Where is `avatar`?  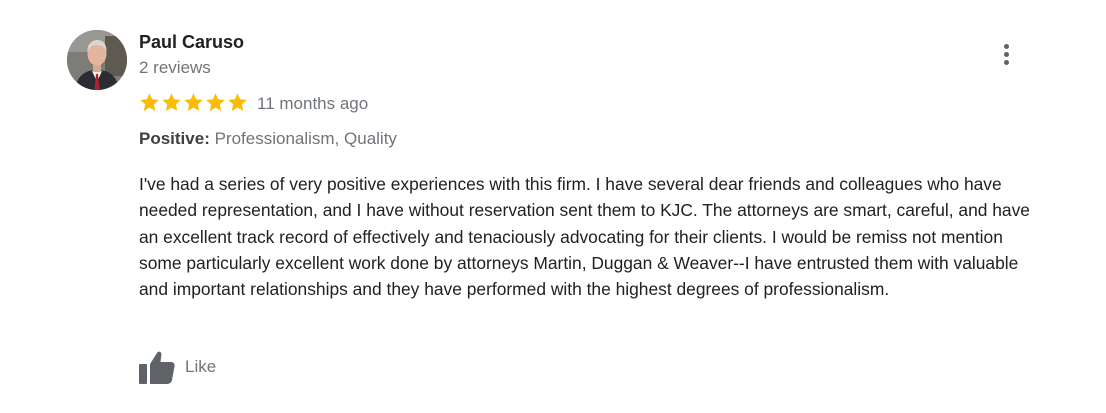 avatar is located at coordinates (97, 60).